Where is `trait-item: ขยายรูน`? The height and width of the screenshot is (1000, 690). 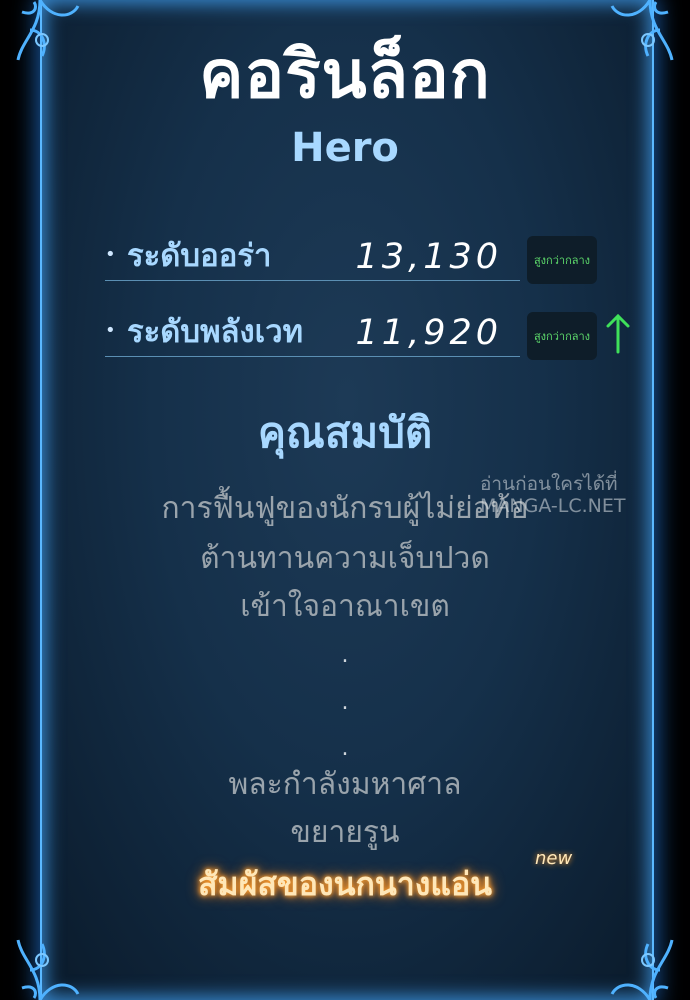
trait-item: ขยายรูน is located at coordinates (345, 832).